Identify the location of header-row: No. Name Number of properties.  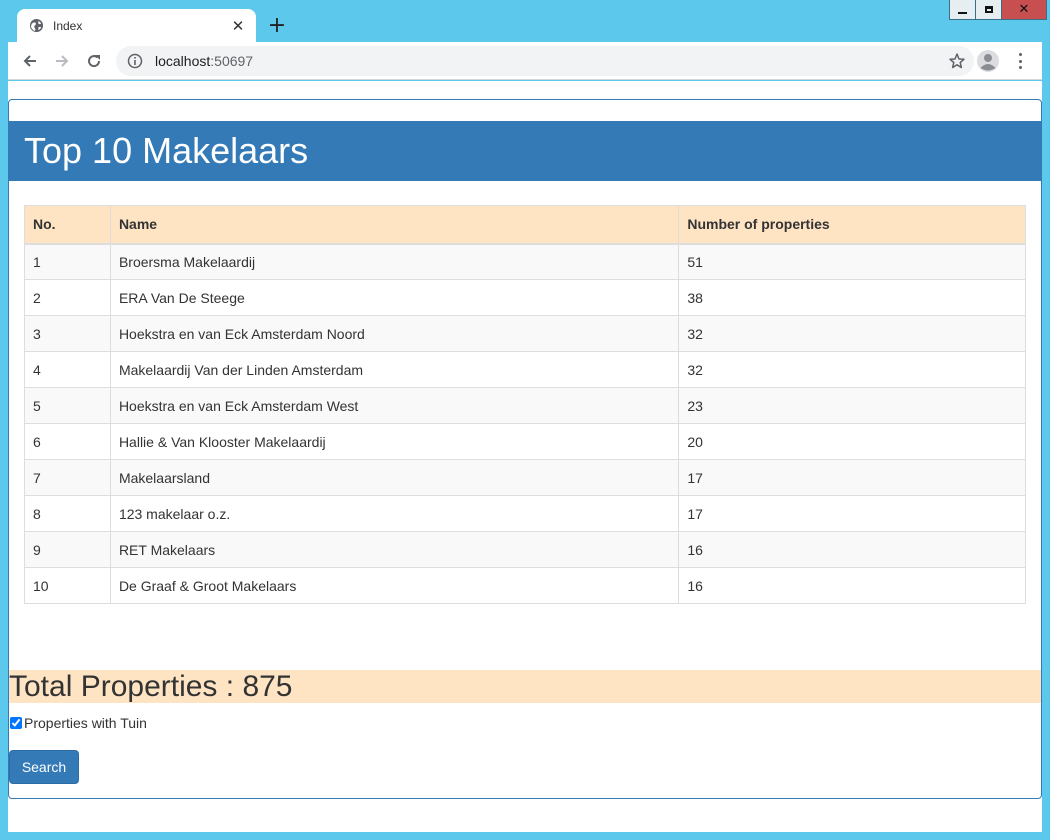
(525, 225).